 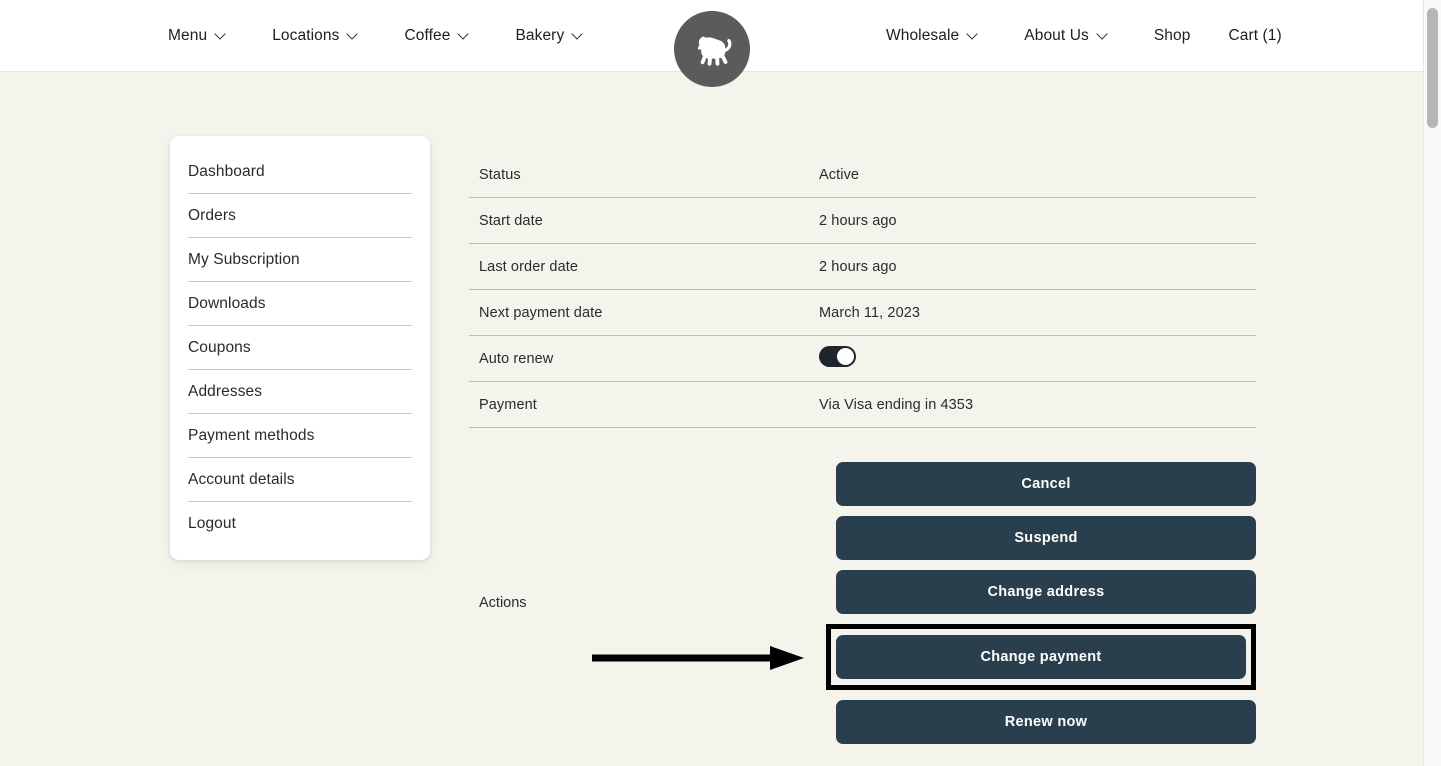 I want to click on actions-label: Actions, so click(x=503, y=603).